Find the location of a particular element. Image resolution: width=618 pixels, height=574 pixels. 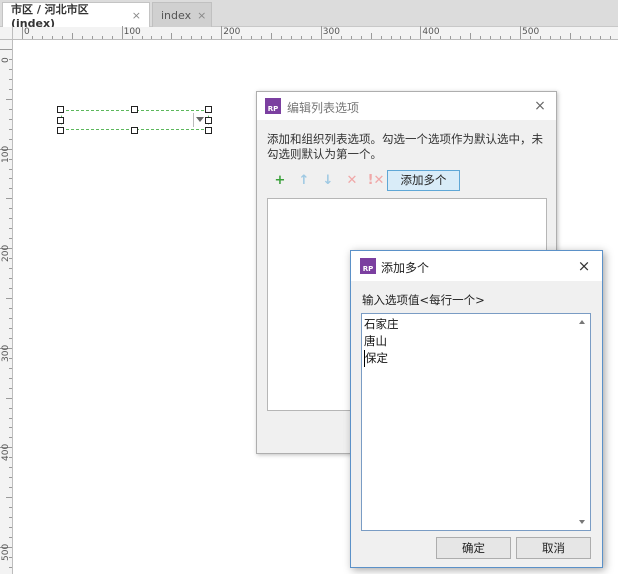

textarea-line: 石家庄 is located at coordinates (381, 324).